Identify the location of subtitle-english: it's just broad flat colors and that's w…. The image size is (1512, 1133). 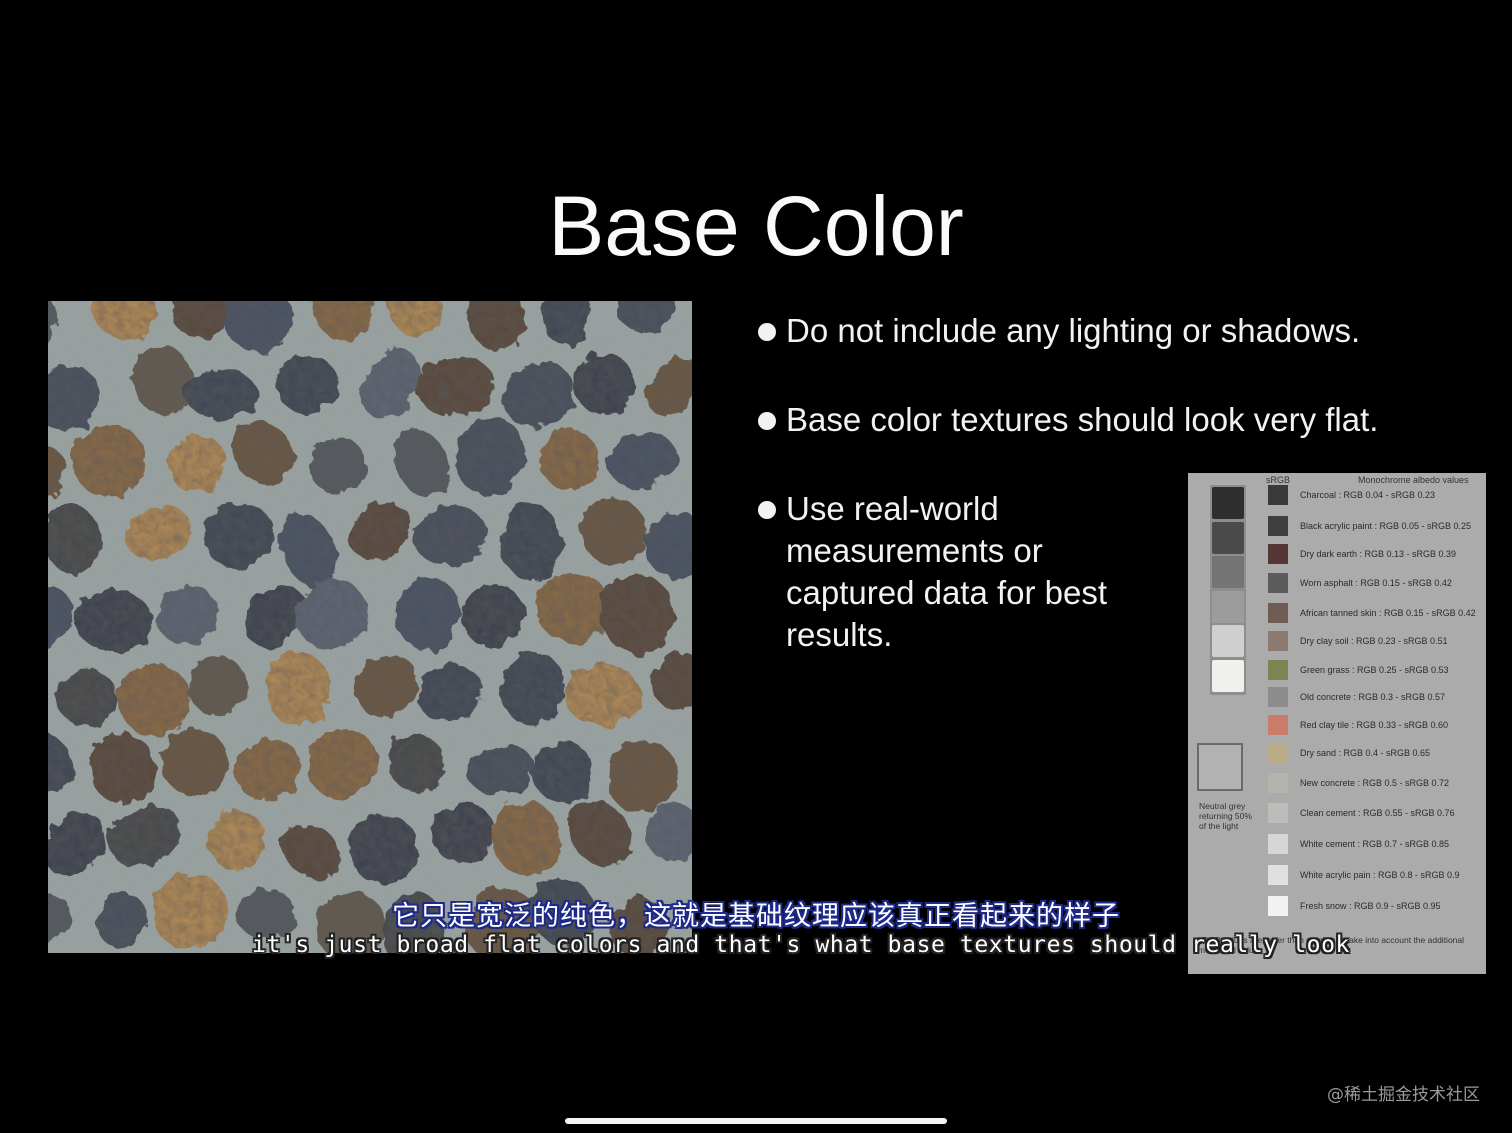
(801, 945).